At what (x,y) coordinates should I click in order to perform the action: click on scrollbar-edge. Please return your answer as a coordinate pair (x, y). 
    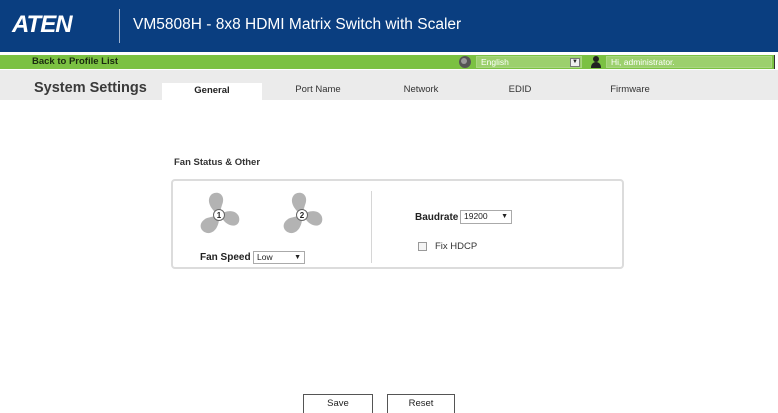
    Looking at the image, I should click on (776, 62).